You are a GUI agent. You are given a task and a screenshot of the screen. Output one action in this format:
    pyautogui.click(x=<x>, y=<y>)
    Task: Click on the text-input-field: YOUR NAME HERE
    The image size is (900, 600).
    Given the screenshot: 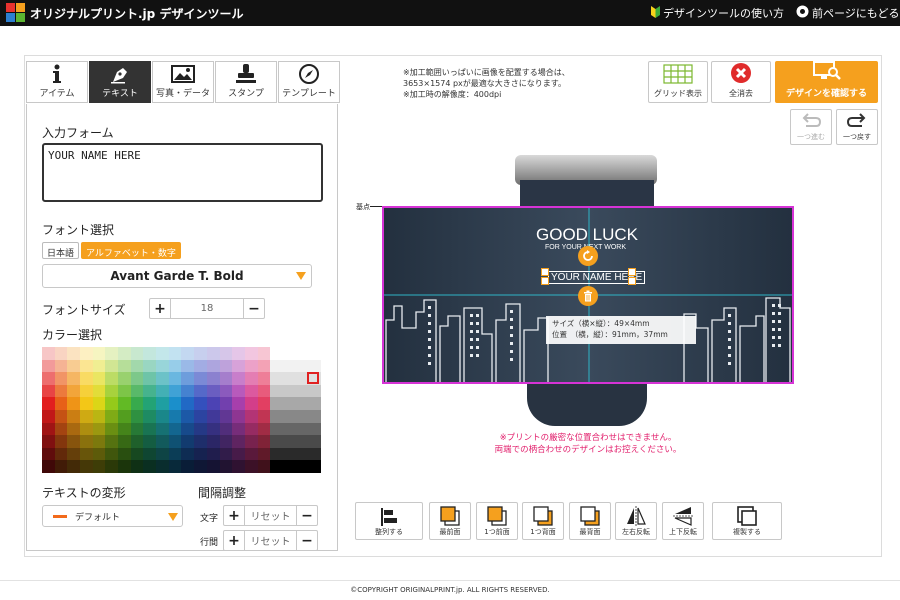 What is the action you would take?
    pyautogui.click(x=182, y=172)
    